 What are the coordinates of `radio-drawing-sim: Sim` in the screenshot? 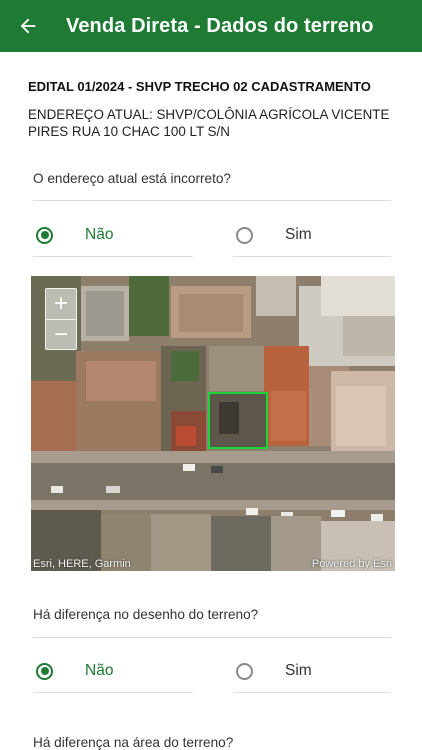 It's located at (274, 671).